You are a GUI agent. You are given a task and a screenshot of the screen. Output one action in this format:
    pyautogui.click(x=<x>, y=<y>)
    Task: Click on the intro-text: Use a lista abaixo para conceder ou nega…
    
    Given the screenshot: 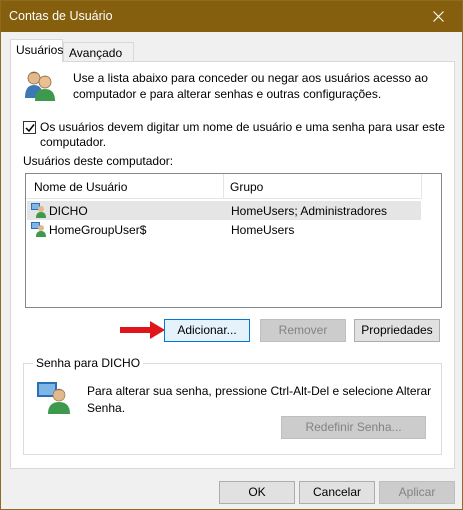 What is the action you would take?
    pyautogui.click(x=250, y=86)
    